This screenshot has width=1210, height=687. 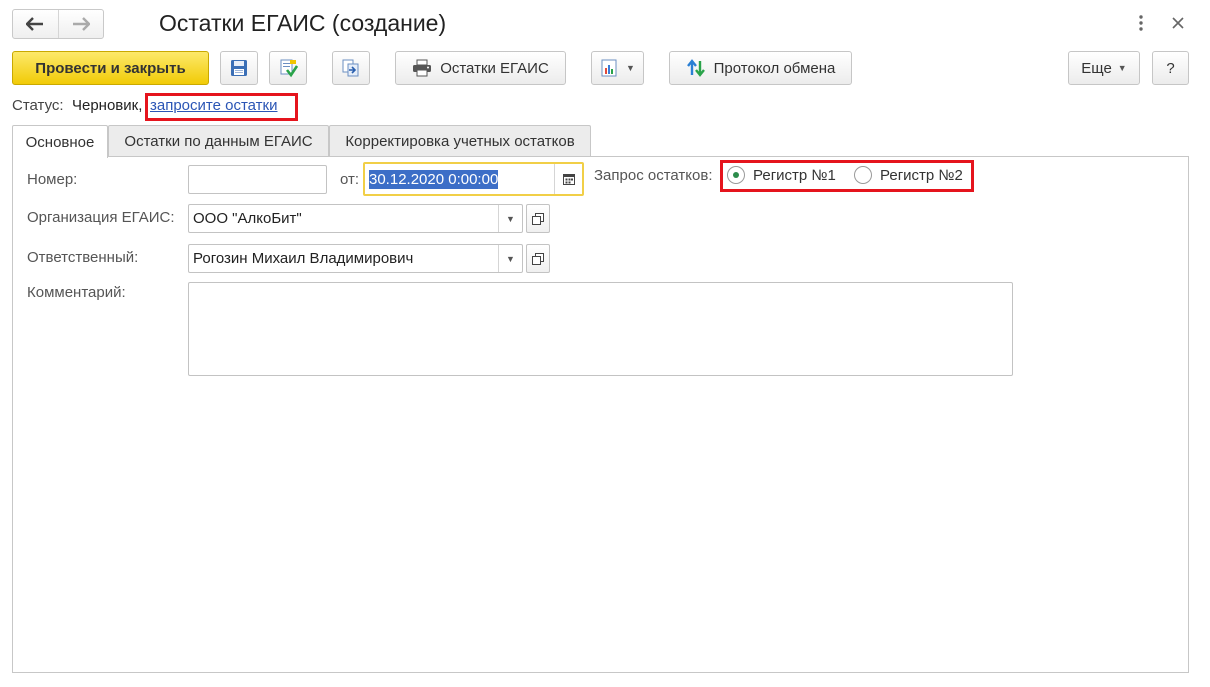 What do you see at coordinates (247, 218) in the screenshot?
I see `org-value: ООО "АлкоБит"` at bounding box center [247, 218].